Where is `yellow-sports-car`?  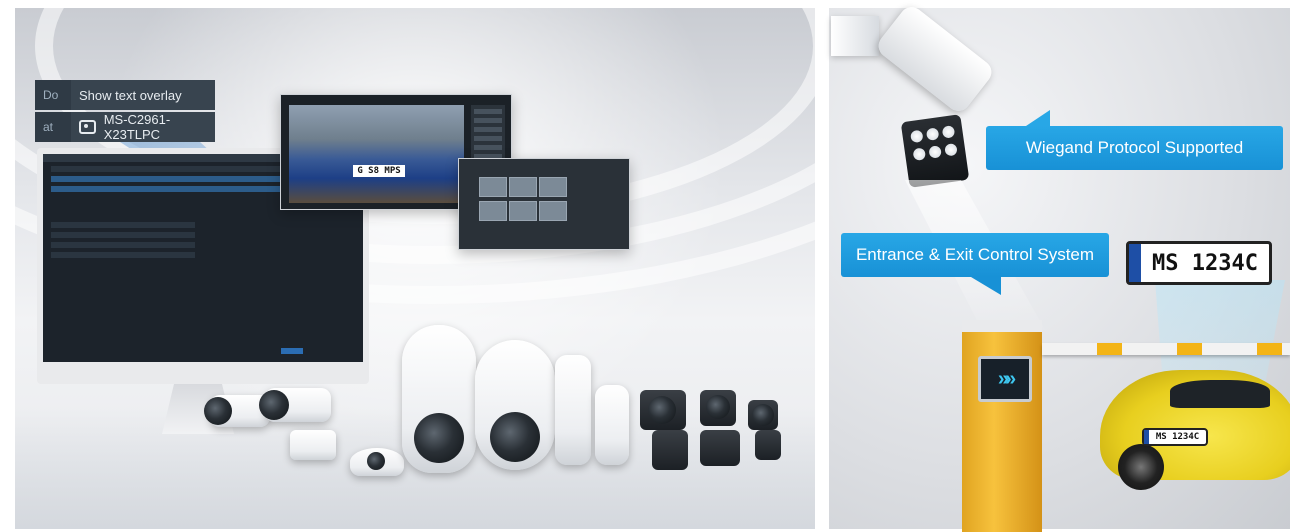 yellow-sports-car is located at coordinates (1195, 430).